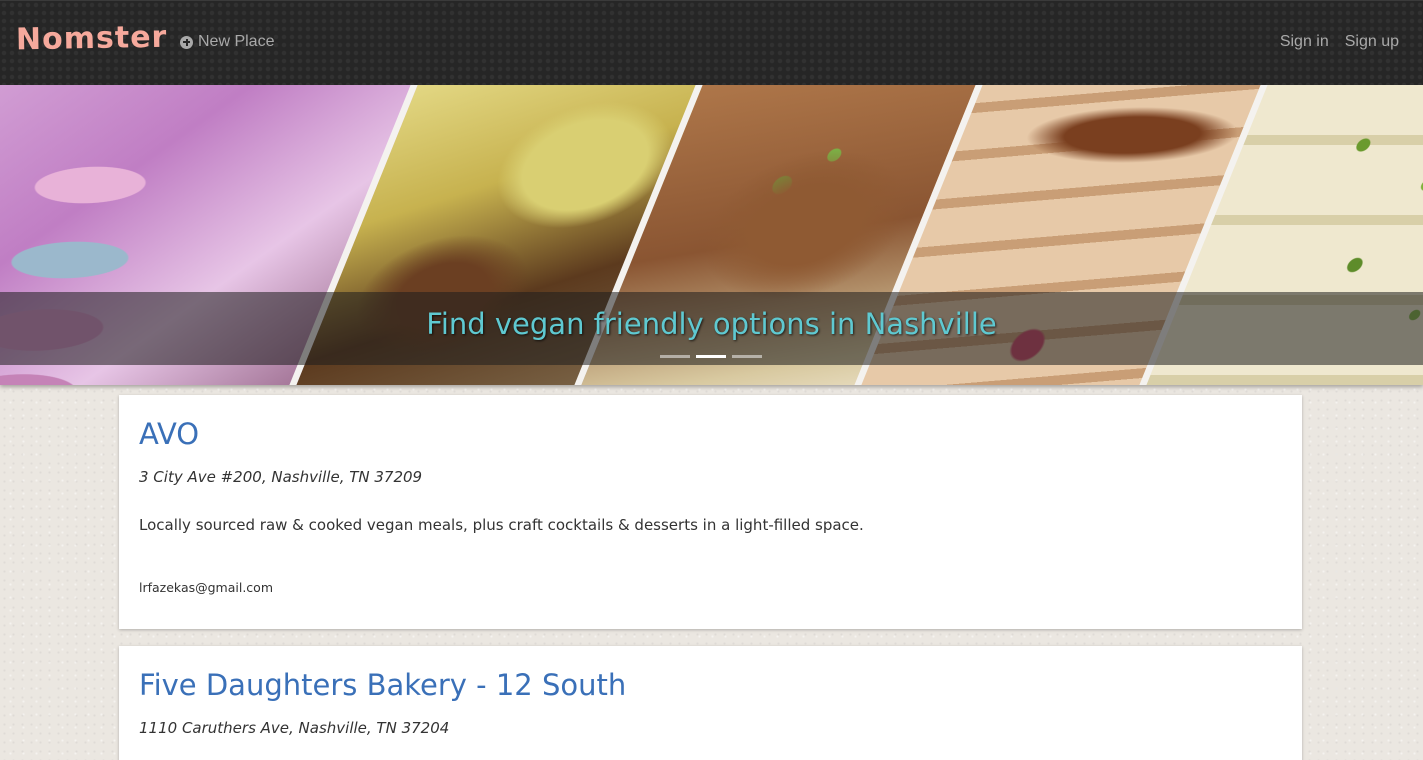 The image size is (1423, 760). Describe the element at coordinates (206, 587) in the screenshot. I see `place-user-email: lrfazekas@gmail.com` at that location.